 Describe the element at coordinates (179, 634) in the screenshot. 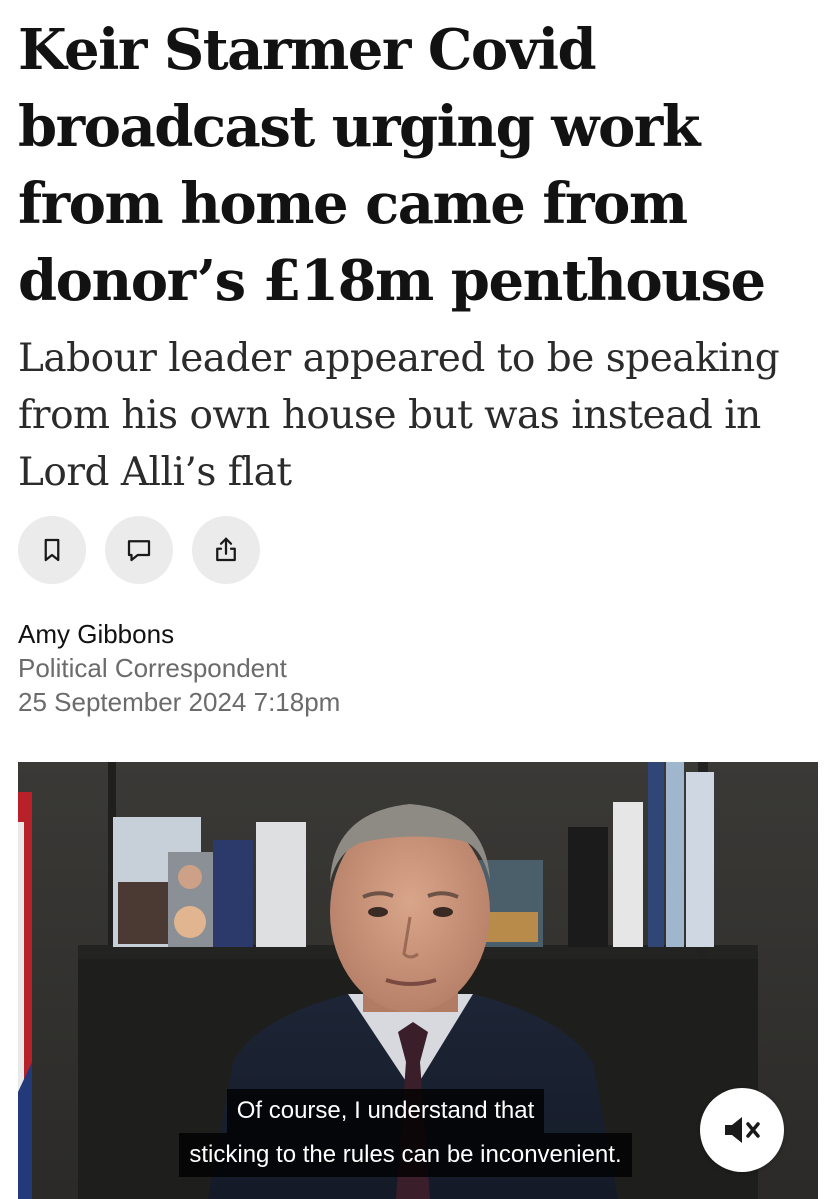

I see `author-name: Amy Gibbons` at that location.